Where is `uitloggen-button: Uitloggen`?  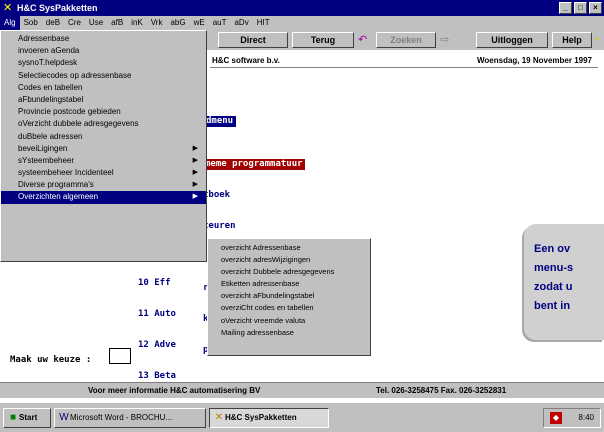
uitloggen-button: Uitloggen is located at coordinates (512, 40).